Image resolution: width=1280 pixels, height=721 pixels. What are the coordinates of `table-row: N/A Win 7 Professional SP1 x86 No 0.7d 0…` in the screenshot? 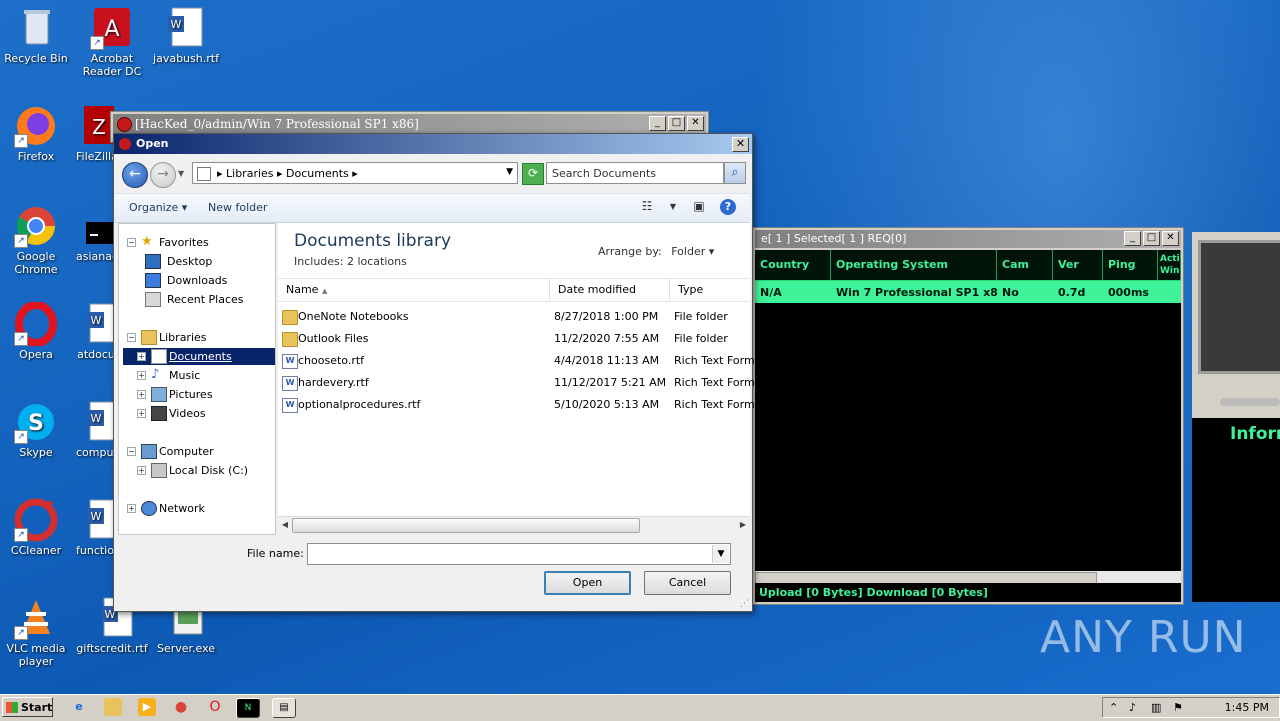 It's located at (968, 292).